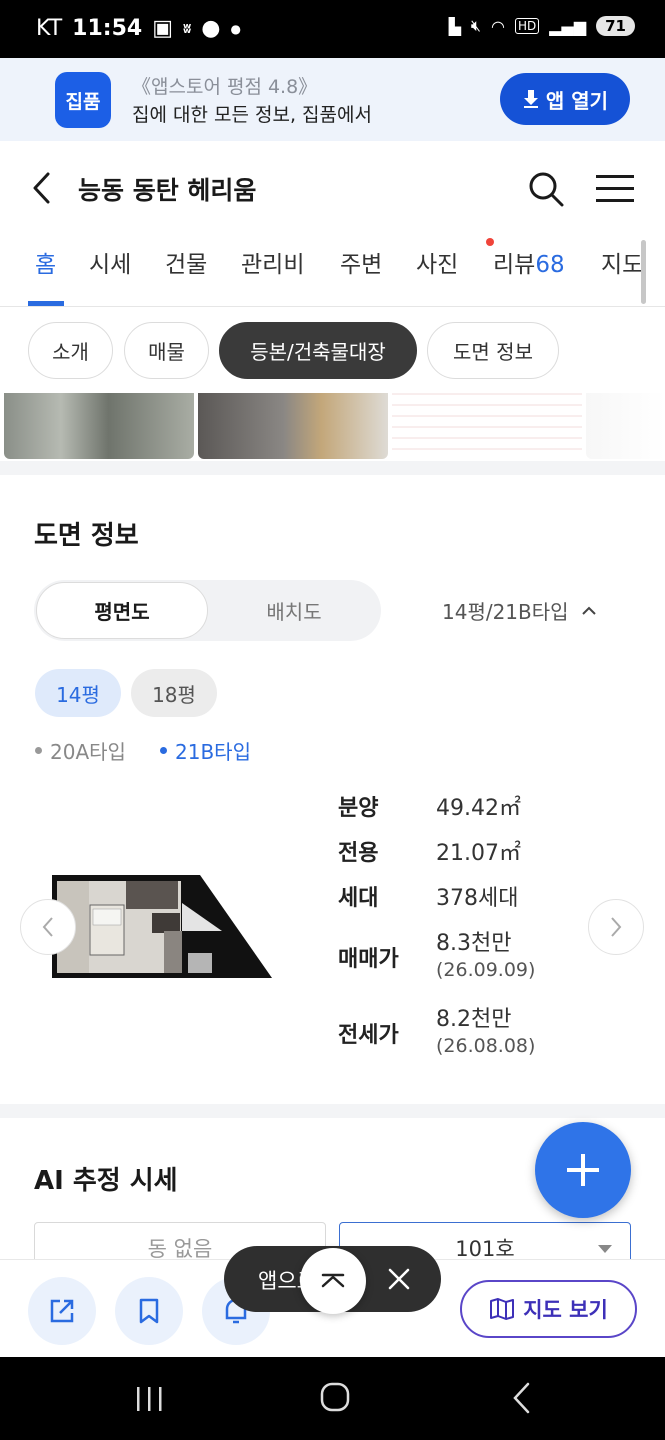 The height and width of the screenshot is (1440, 665). What do you see at coordinates (519, 610) in the screenshot?
I see `type-selector: 14평/21B타입` at bounding box center [519, 610].